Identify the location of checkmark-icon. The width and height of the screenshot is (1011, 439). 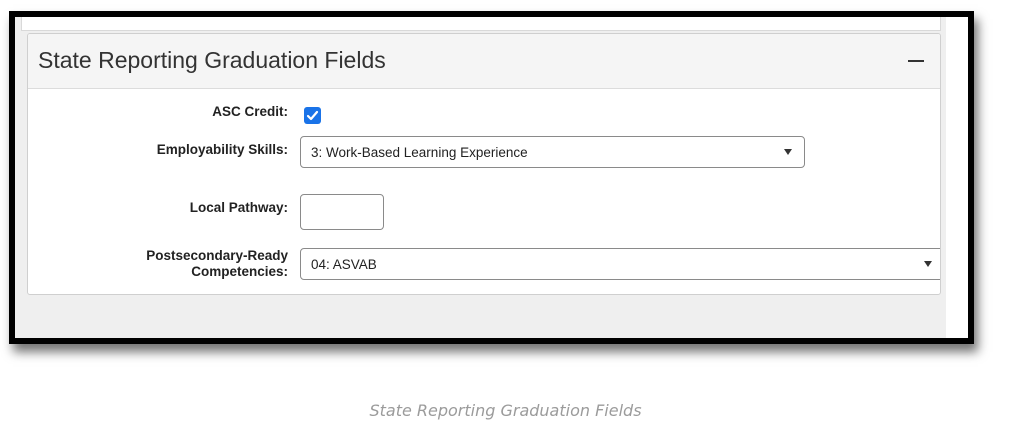
(312, 115).